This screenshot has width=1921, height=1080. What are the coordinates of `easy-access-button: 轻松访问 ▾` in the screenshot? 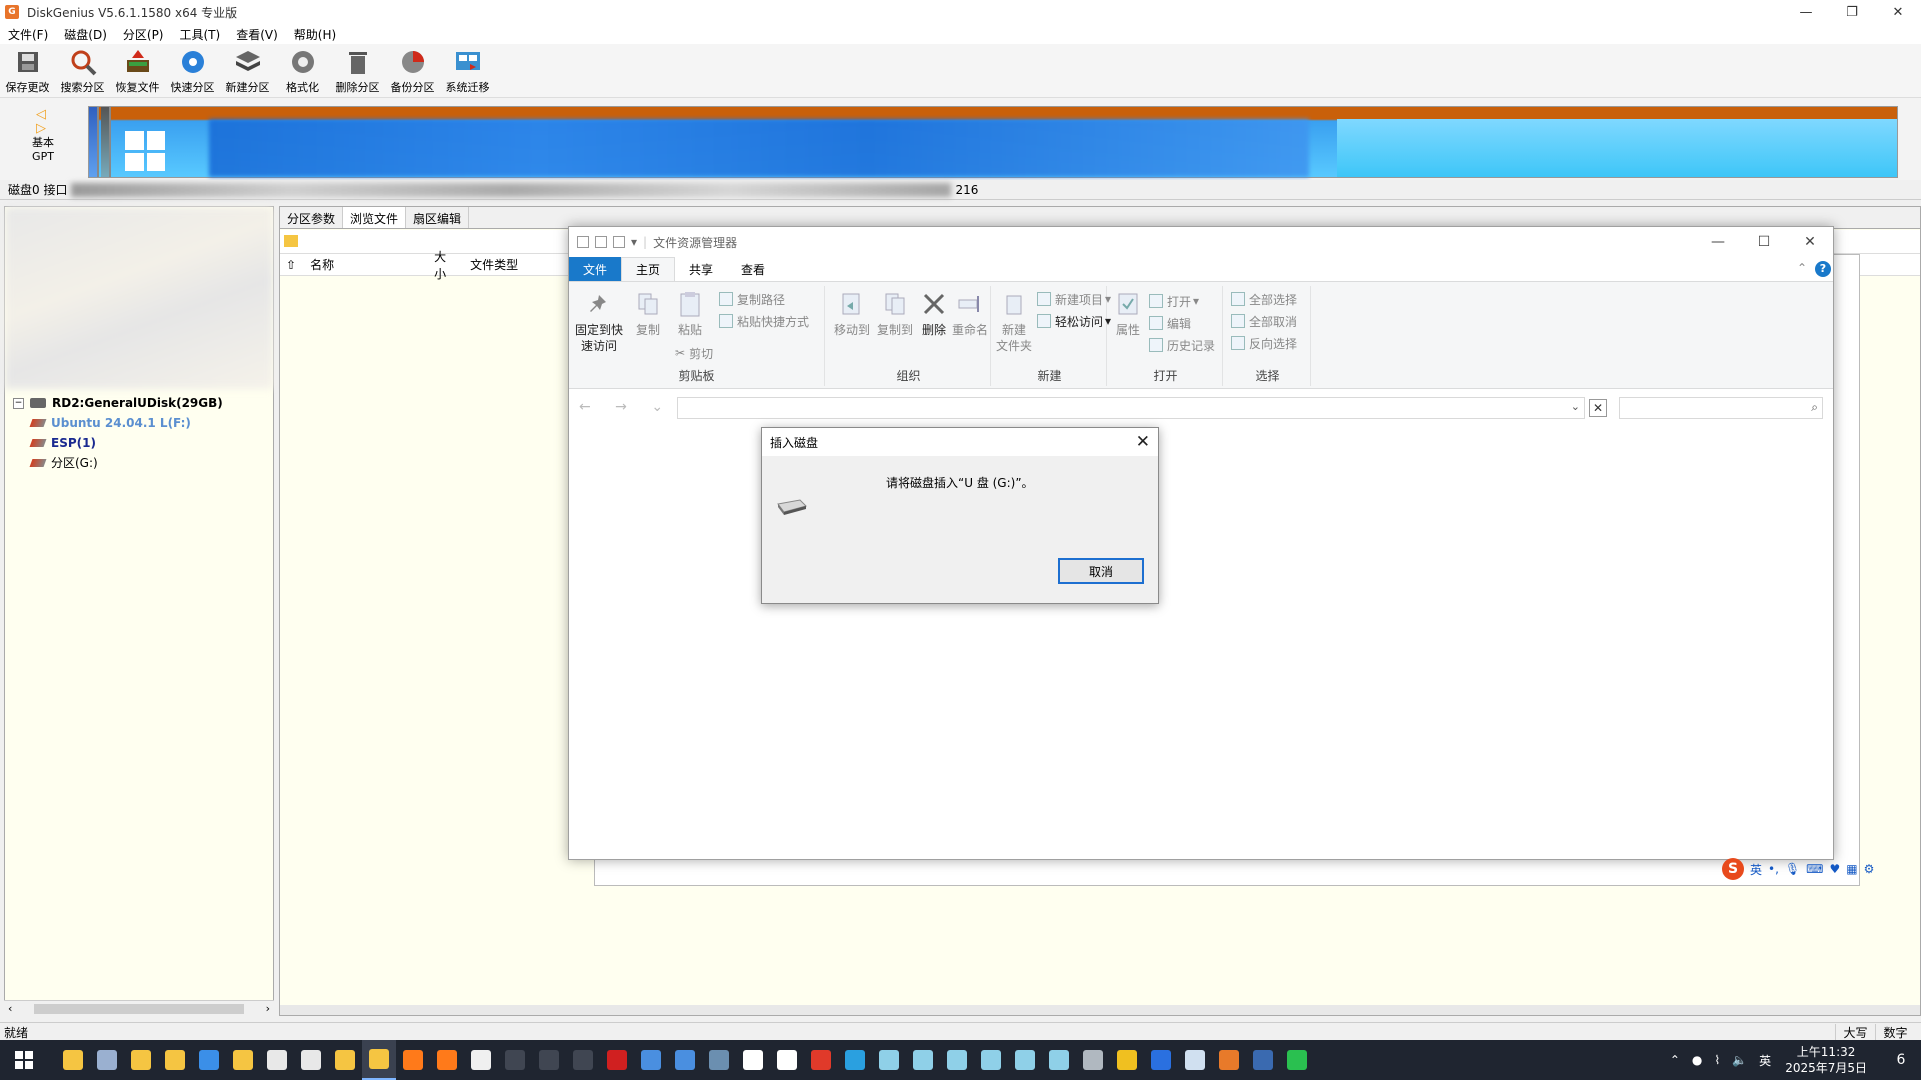 It's located at (1074, 321).